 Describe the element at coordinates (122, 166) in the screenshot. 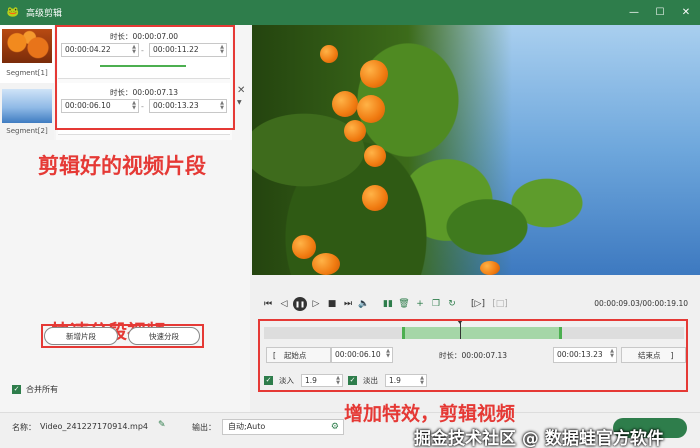

I see `annotation-clipped-segments: 剪辑好的视频片段` at that location.